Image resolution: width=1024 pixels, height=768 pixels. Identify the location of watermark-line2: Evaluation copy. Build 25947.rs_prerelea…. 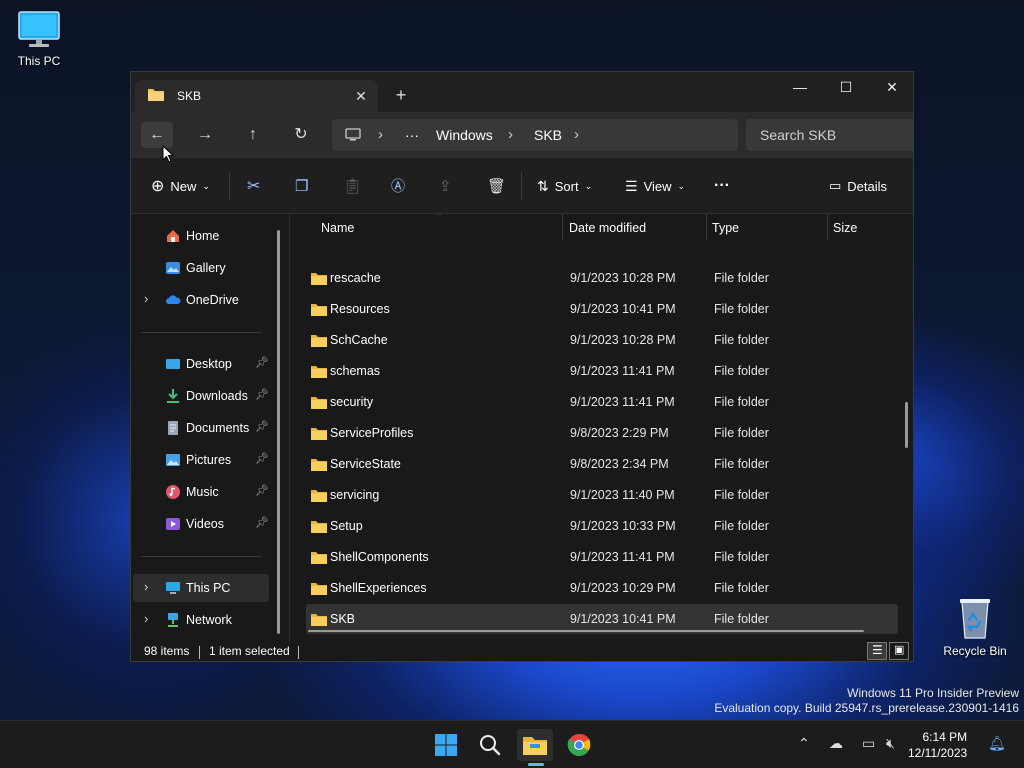
(866, 708).